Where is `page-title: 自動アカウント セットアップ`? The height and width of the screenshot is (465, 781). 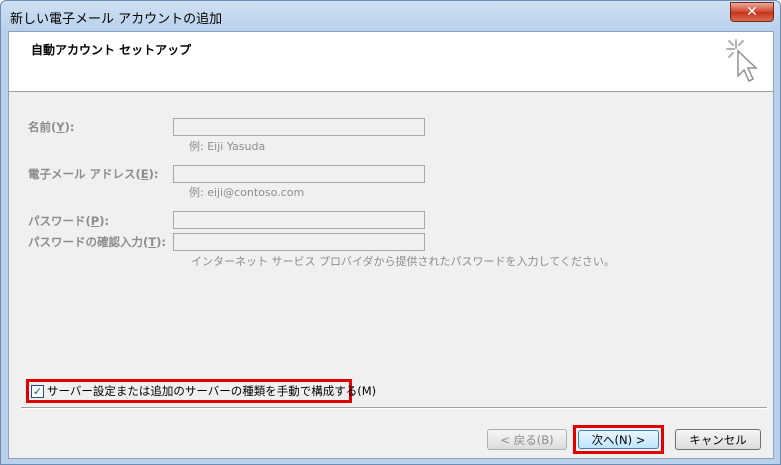
page-title: 自動アカウント セットアップ is located at coordinates (111, 50).